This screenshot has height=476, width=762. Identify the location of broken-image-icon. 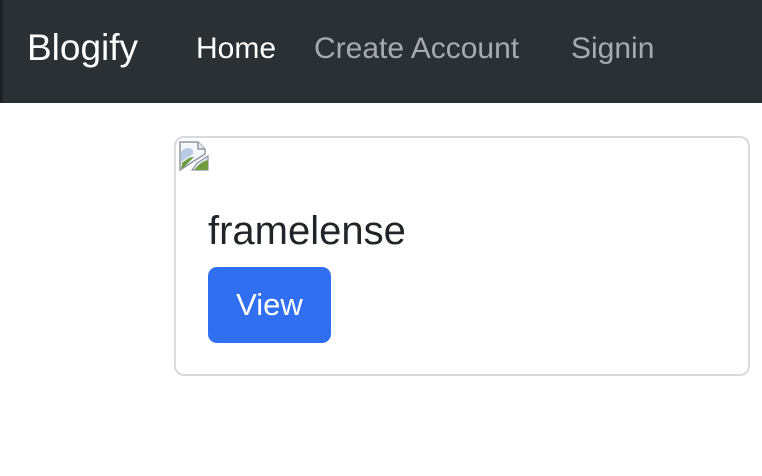
(194, 156).